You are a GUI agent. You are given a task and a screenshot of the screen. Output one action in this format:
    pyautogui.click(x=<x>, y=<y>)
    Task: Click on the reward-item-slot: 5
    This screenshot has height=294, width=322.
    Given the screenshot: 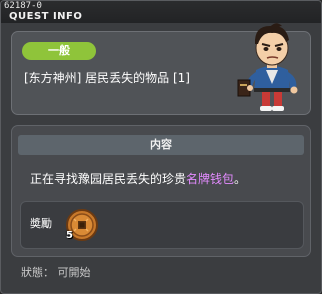 What is the action you would take?
    pyautogui.click(x=82, y=225)
    